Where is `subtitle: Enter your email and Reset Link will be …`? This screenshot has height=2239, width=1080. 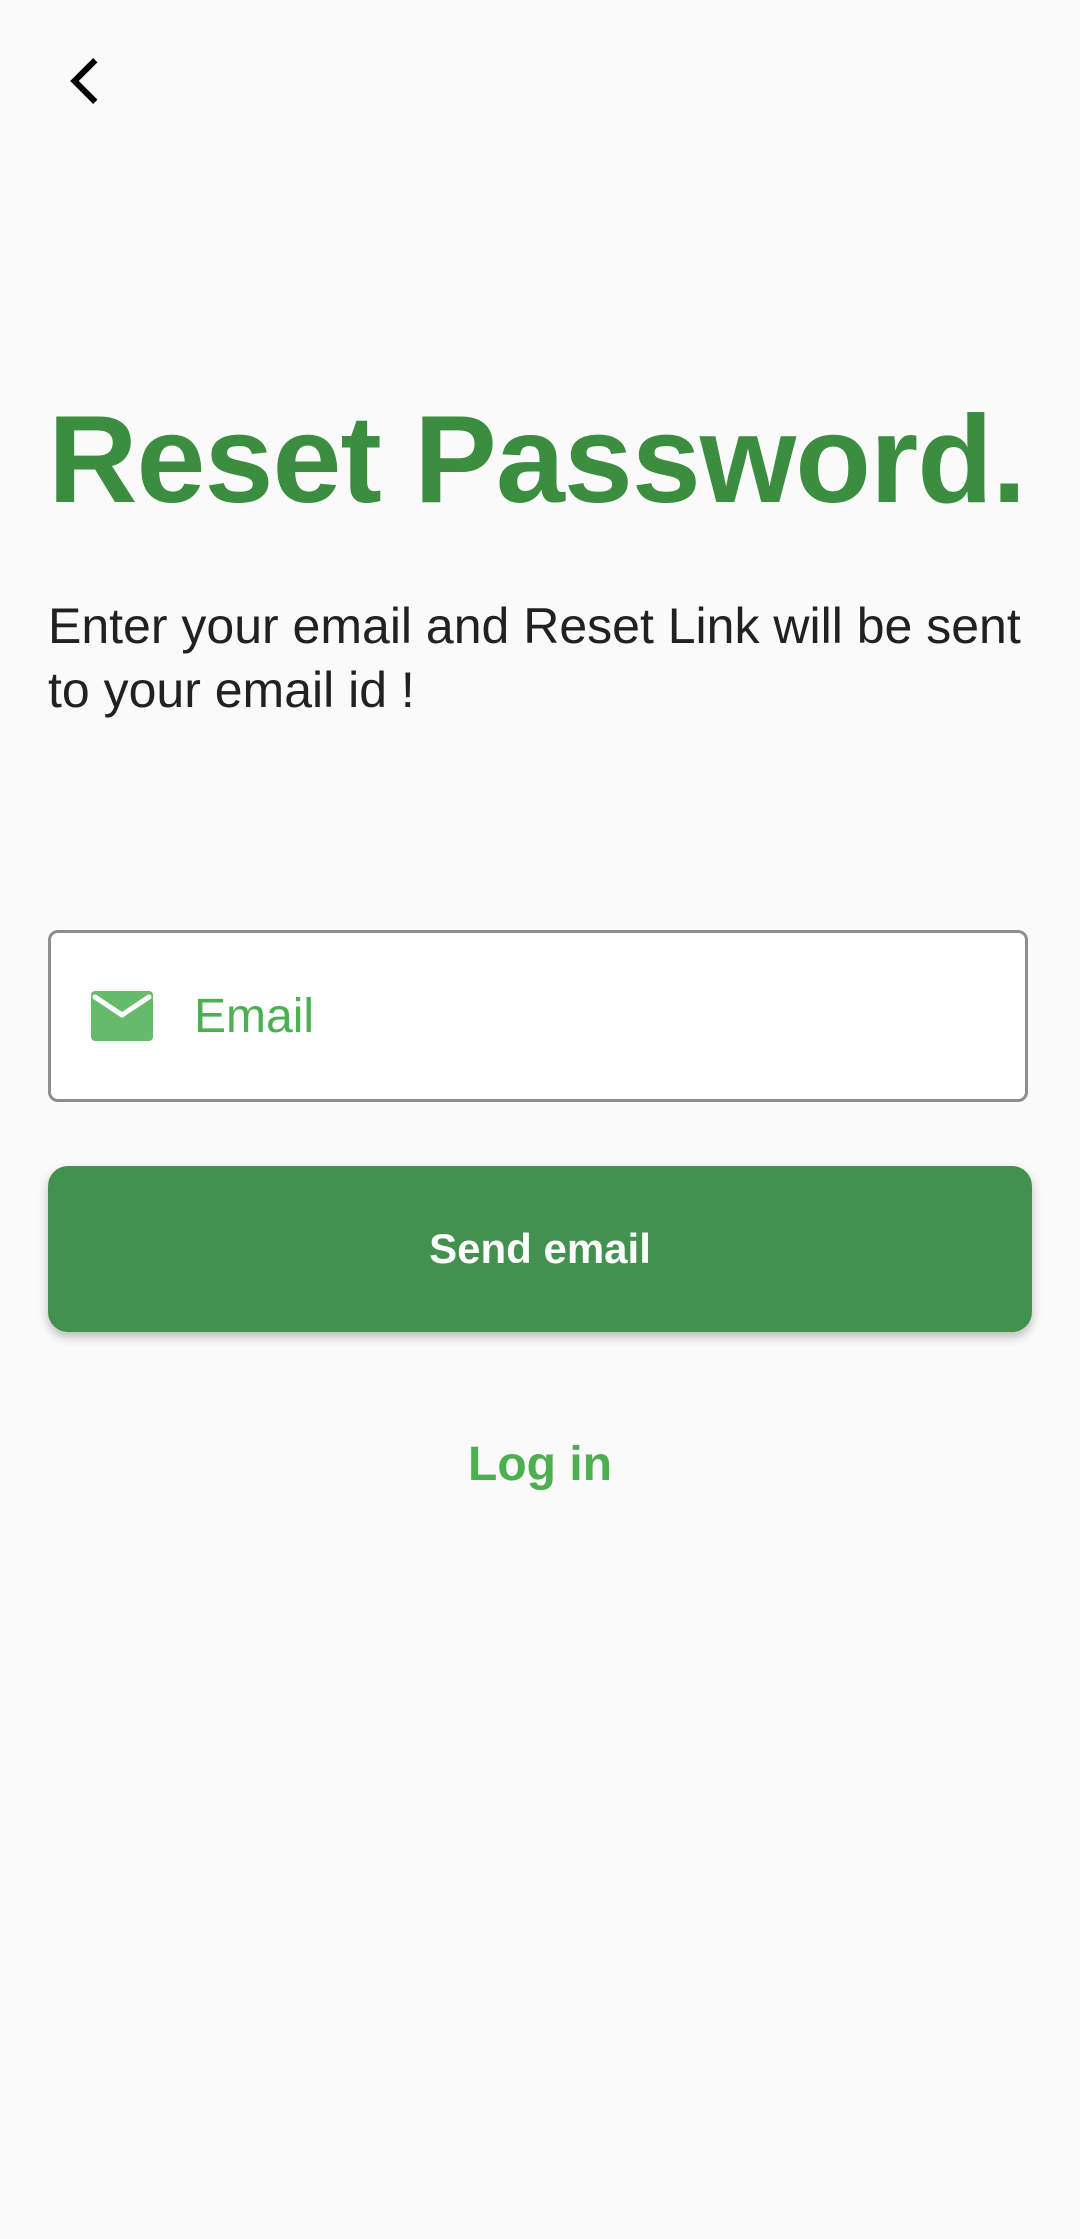 subtitle: Enter your email and Reset Link will be … is located at coordinates (534, 658).